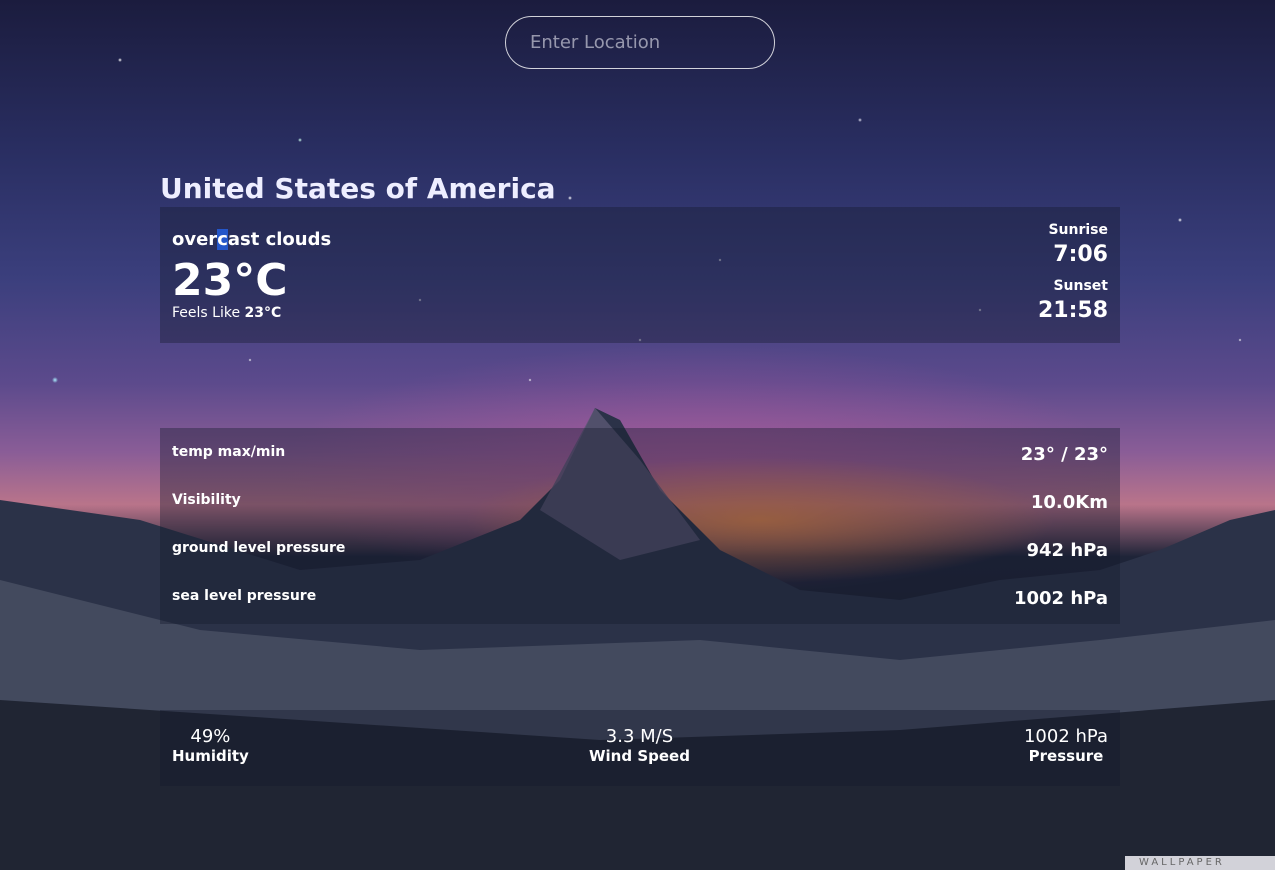 The width and height of the screenshot is (1275, 870). I want to click on pressure-stat: 1002 hPa Pressure, so click(1066, 745).